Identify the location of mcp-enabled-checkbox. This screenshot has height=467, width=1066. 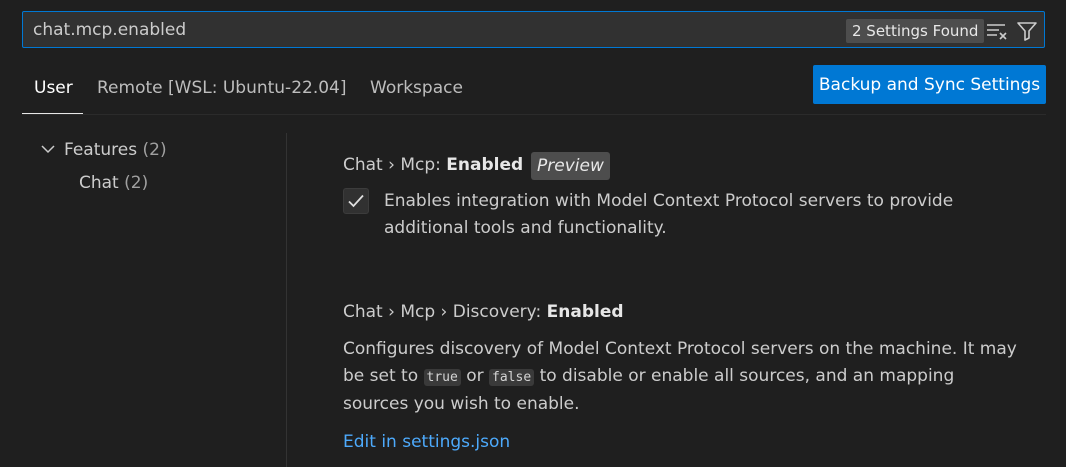
(356, 201).